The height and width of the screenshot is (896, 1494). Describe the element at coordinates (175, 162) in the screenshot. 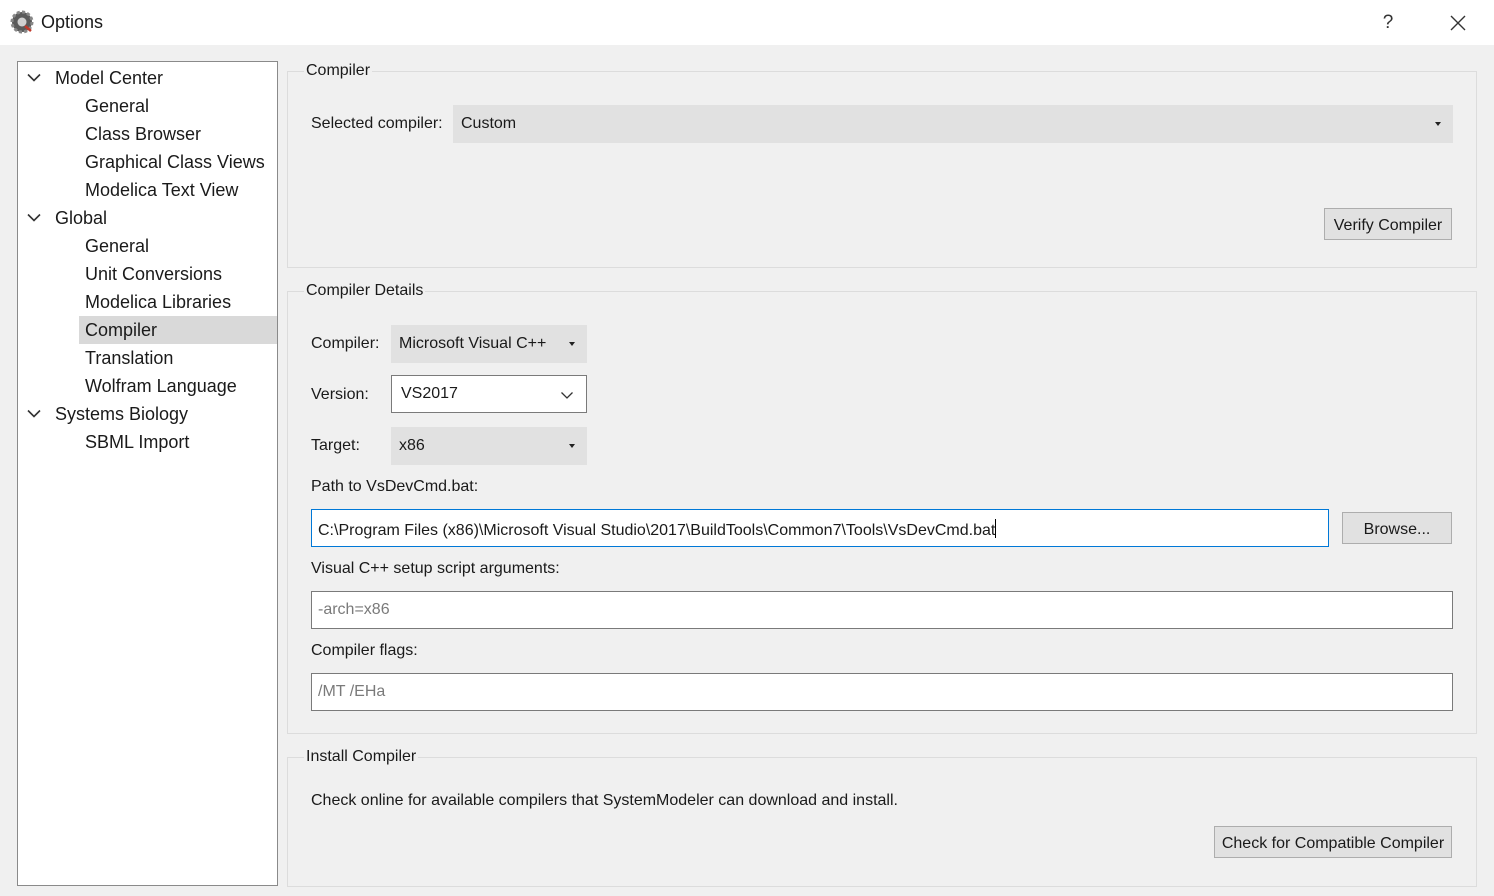

I see `tree-item-label: Graphical Class Views` at that location.